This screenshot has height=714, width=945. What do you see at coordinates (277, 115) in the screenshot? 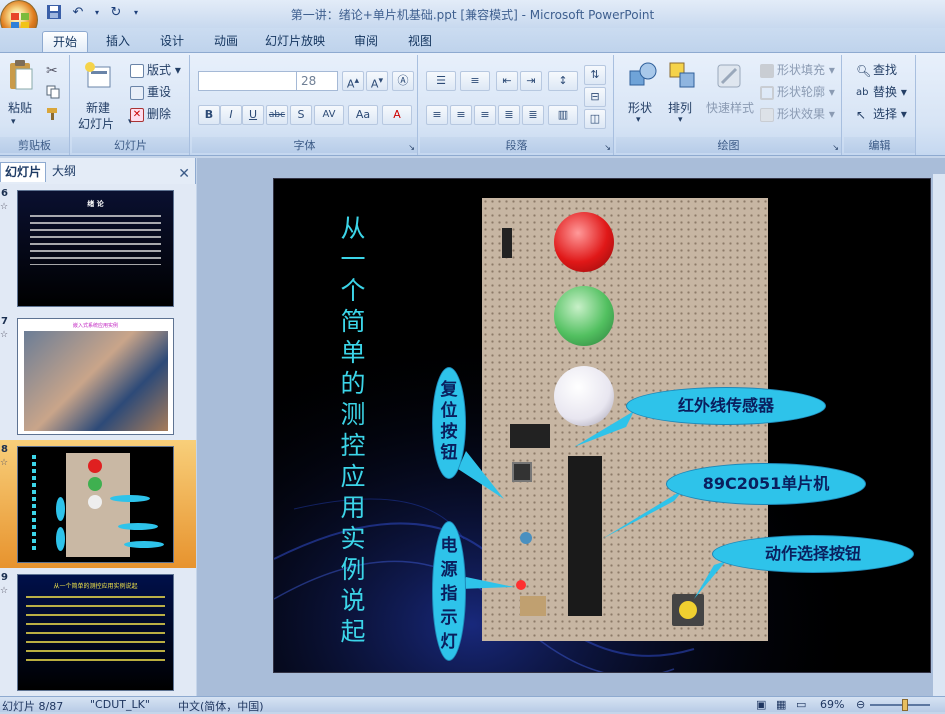
I see `strikethrough-button: abc` at bounding box center [277, 115].